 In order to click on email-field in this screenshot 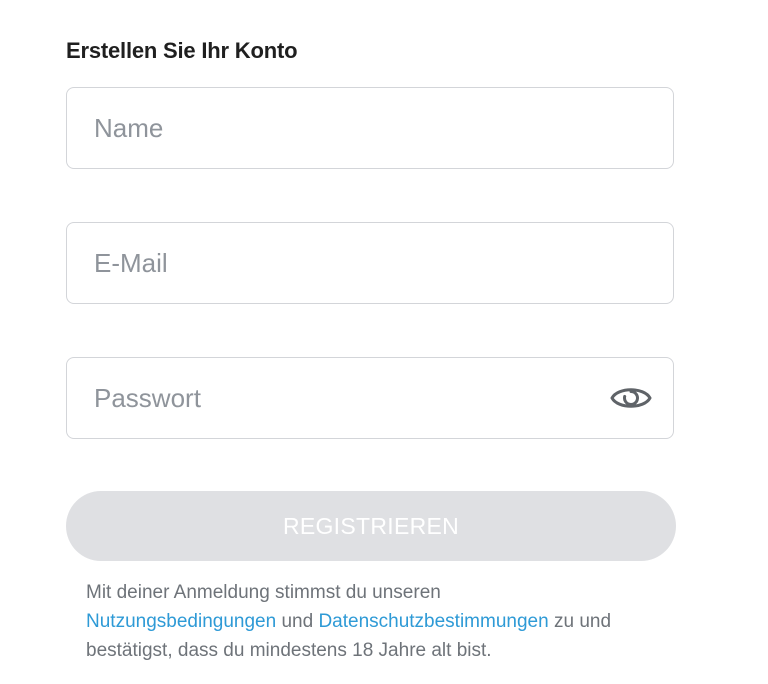, I will do `click(370, 263)`.